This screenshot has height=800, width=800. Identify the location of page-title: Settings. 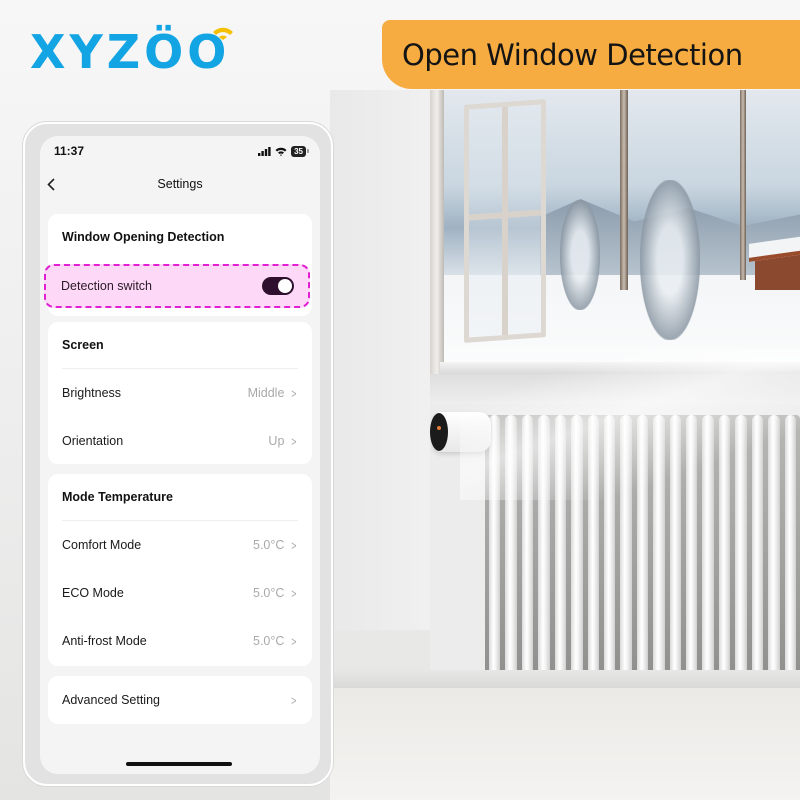
(180, 184).